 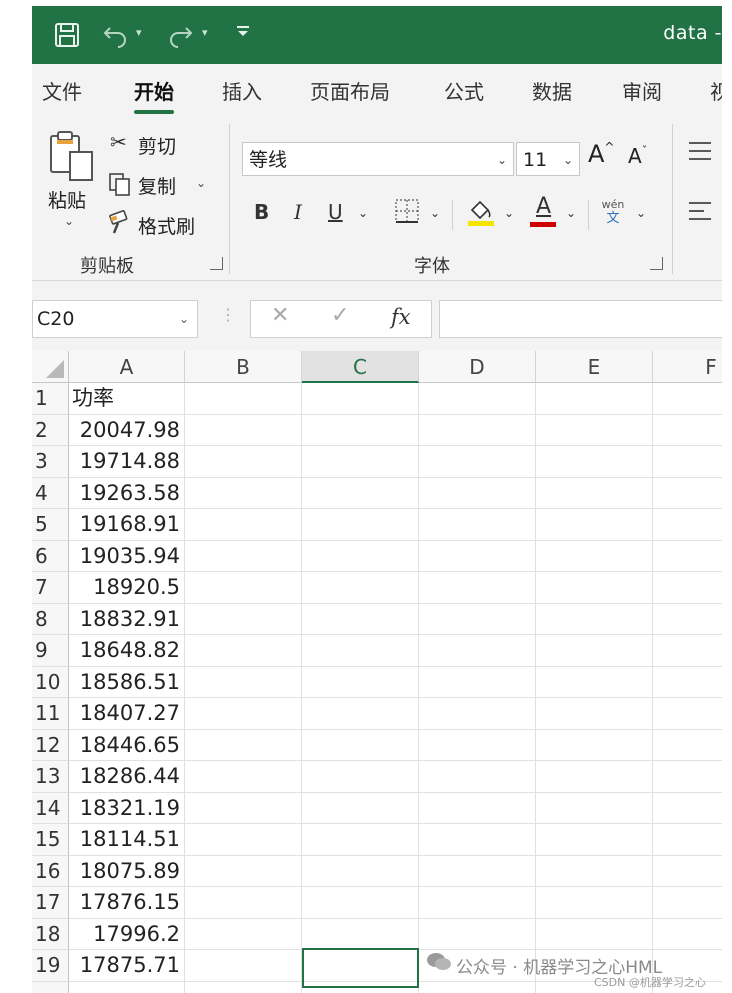 What do you see at coordinates (435, 213) in the screenshot?
I see `borders-dropdown-icon: ⌄` at bounding box center [435, 213].